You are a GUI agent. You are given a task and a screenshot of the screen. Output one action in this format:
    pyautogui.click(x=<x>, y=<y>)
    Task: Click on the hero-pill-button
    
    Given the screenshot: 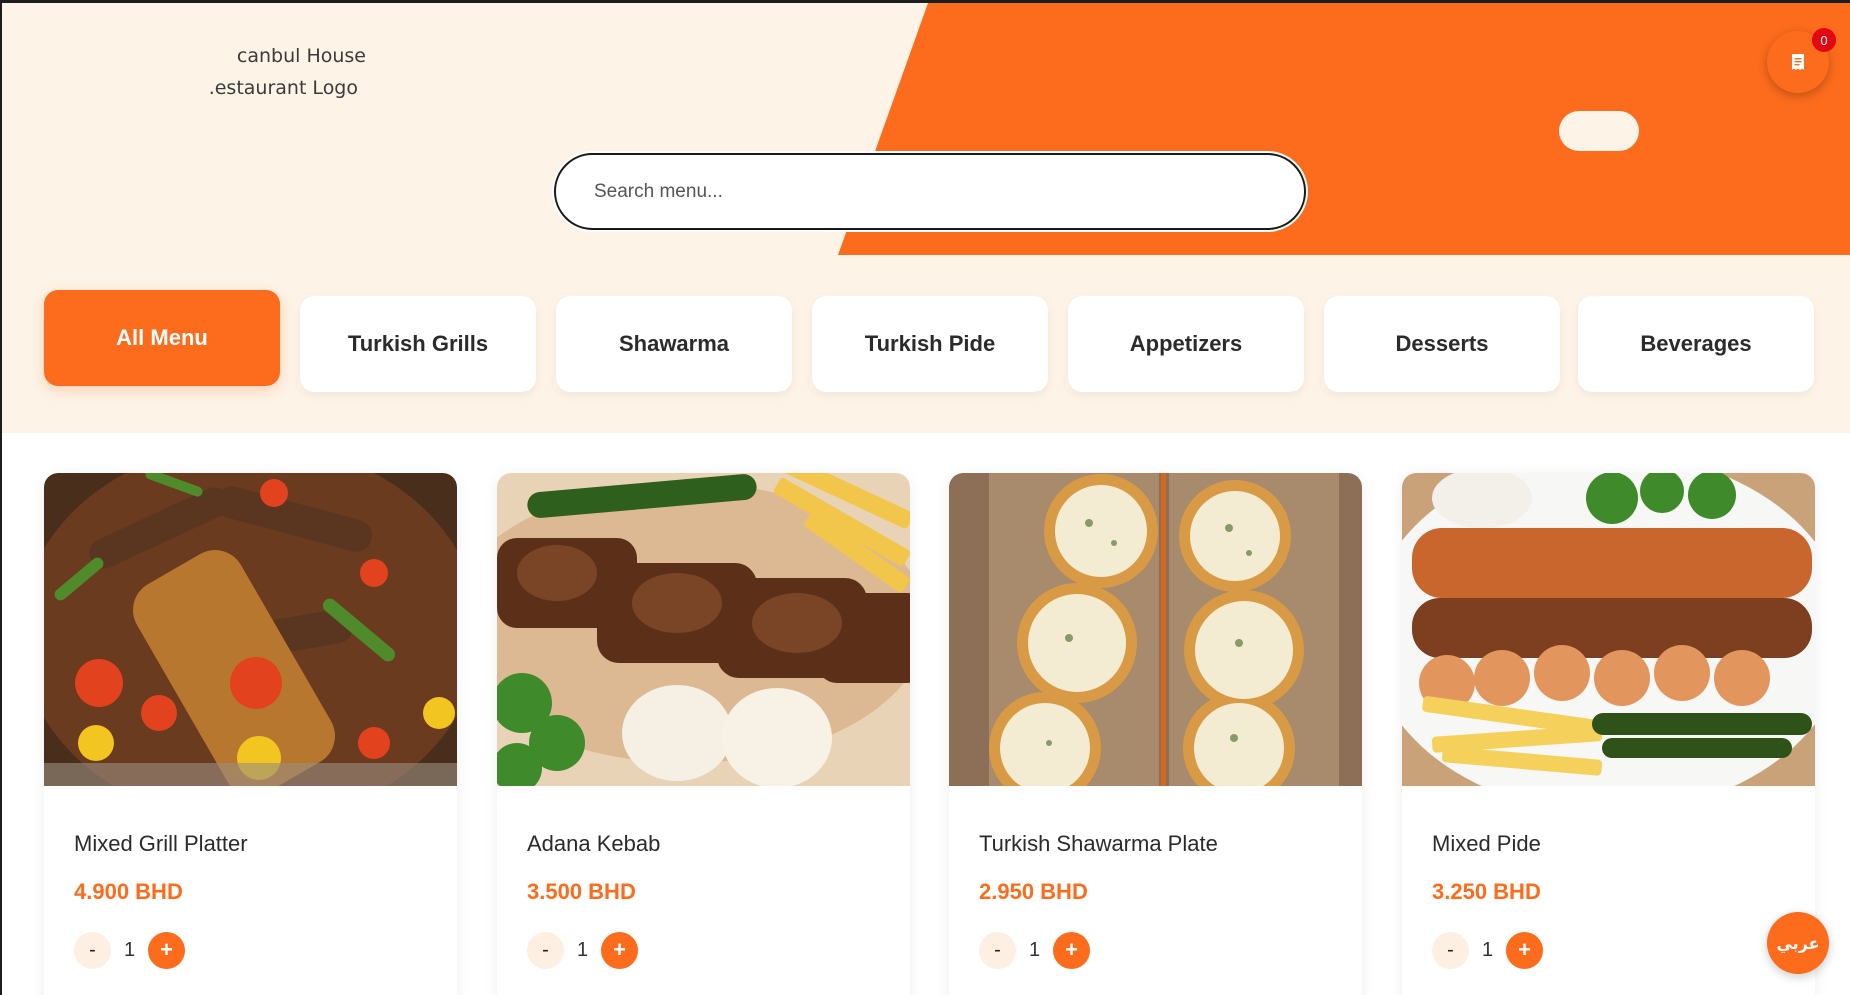 What is the action you would take?
    pyautogui.click(x=1599, y=131)
    